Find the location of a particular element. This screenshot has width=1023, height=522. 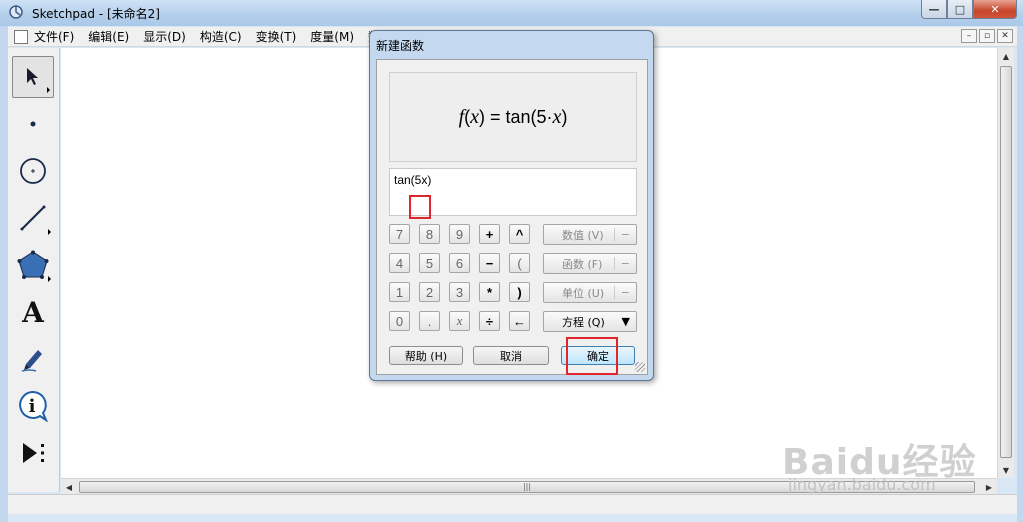

key-divide: ÷ is located at coordinates (489, 321).